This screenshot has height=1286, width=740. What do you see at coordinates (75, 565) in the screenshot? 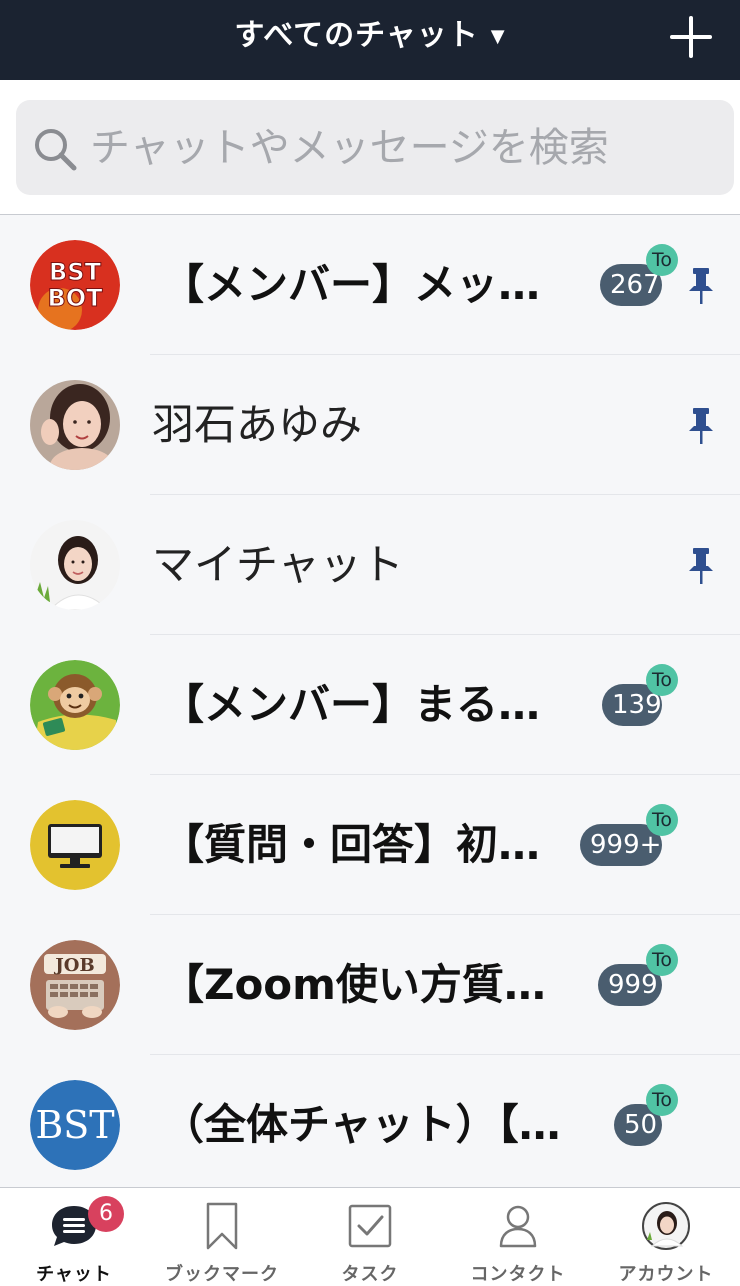
I see `chat-avatar-my-chat` at bounding box center [75, 565].